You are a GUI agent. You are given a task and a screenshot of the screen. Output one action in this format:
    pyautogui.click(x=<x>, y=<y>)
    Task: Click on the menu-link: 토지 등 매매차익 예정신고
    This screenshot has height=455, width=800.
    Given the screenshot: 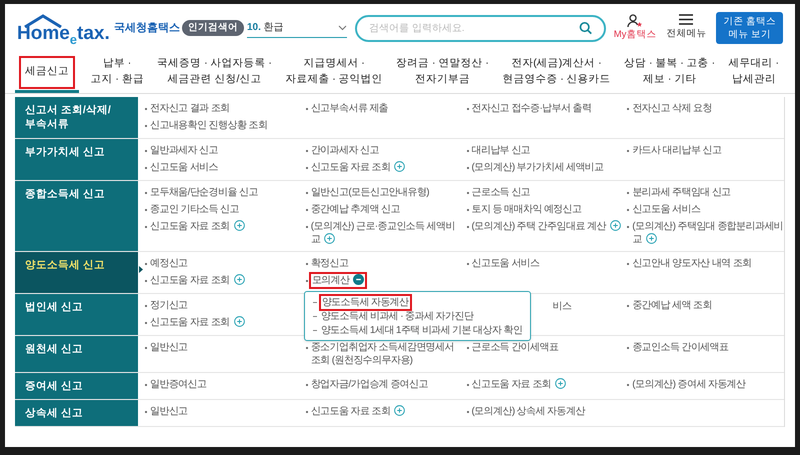 What is the action you would take?
    pyautogui.click(x=527, y=209)
    